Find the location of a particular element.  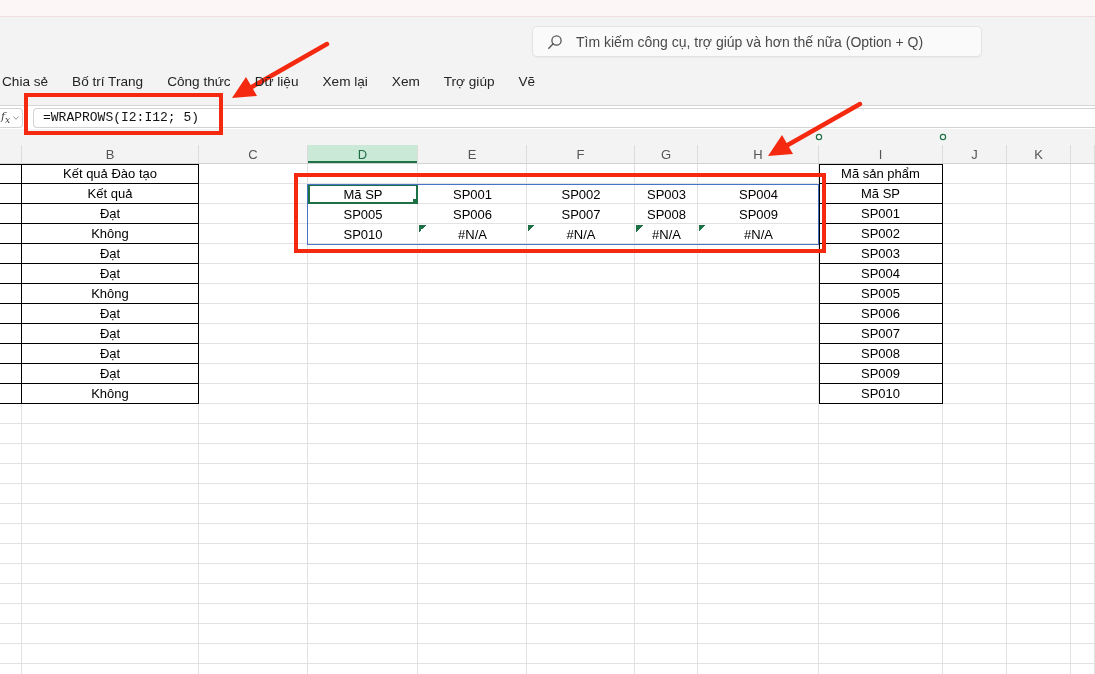

table-cell-text: SP009 is located at coordinates (758, 214).